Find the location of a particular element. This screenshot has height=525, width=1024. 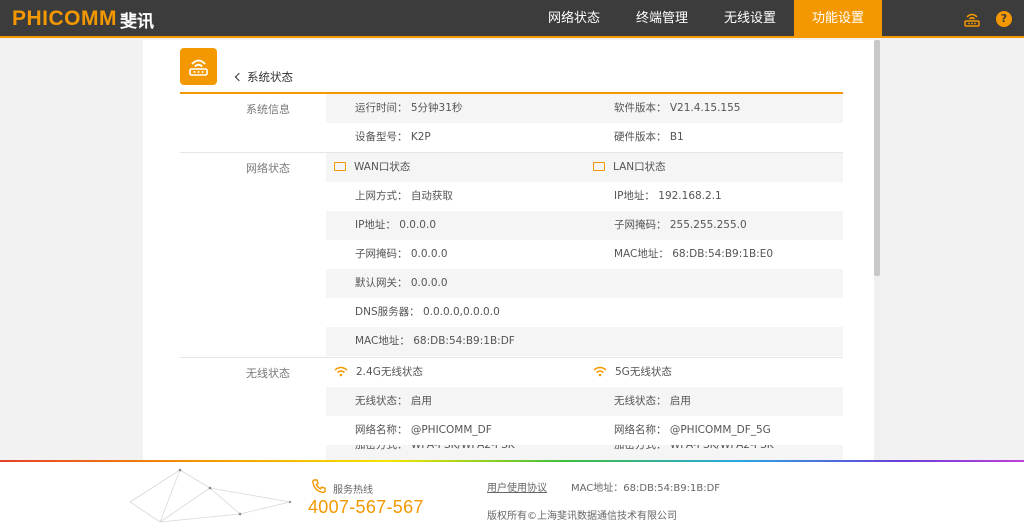

wan-subnet-mask: 子网掩码： 0.0.0.0 is located at coordinates (401, 254).